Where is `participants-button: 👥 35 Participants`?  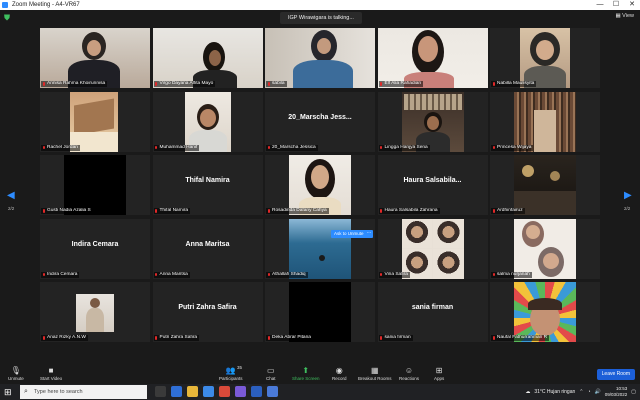
participants-button: 👥 35 Participants is located at coordinates (231, 373).